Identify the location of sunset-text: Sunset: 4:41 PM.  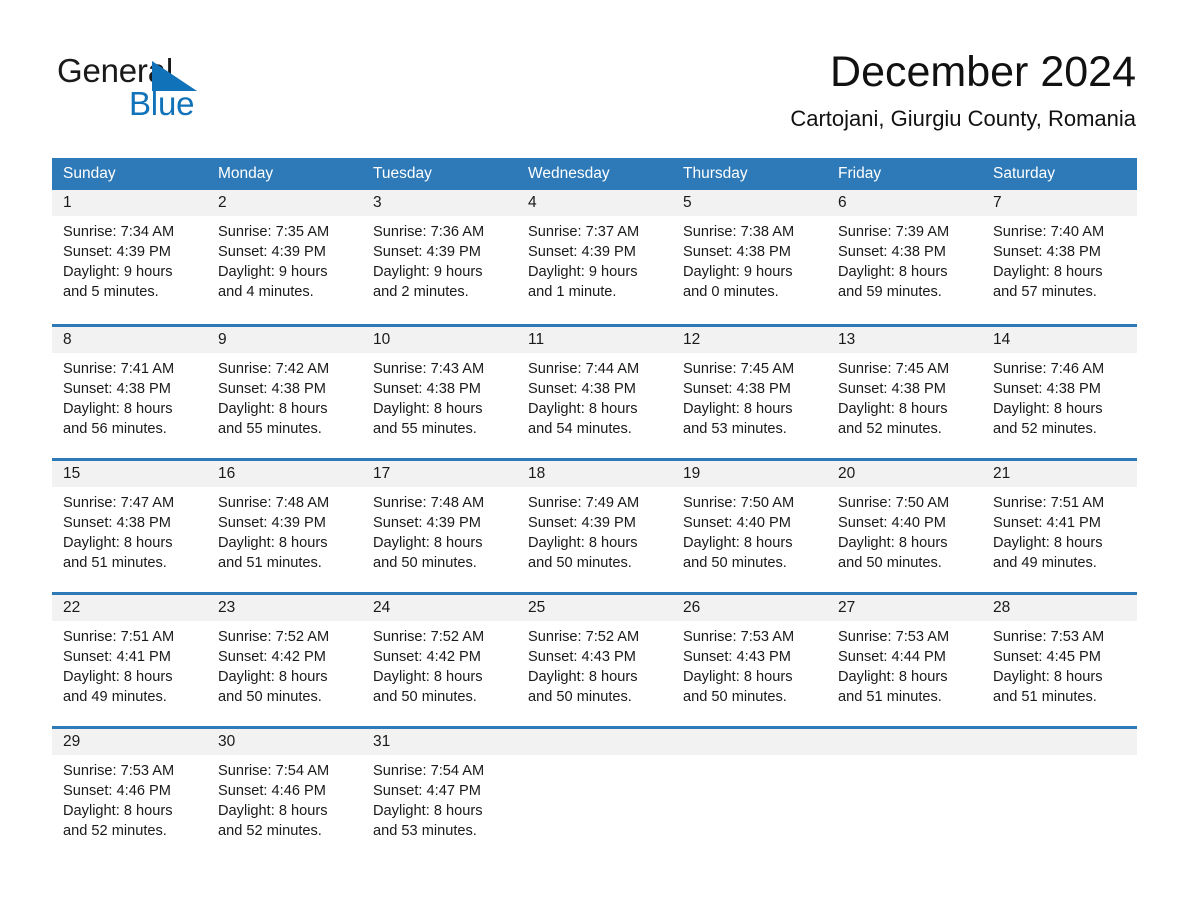
(117, 657).